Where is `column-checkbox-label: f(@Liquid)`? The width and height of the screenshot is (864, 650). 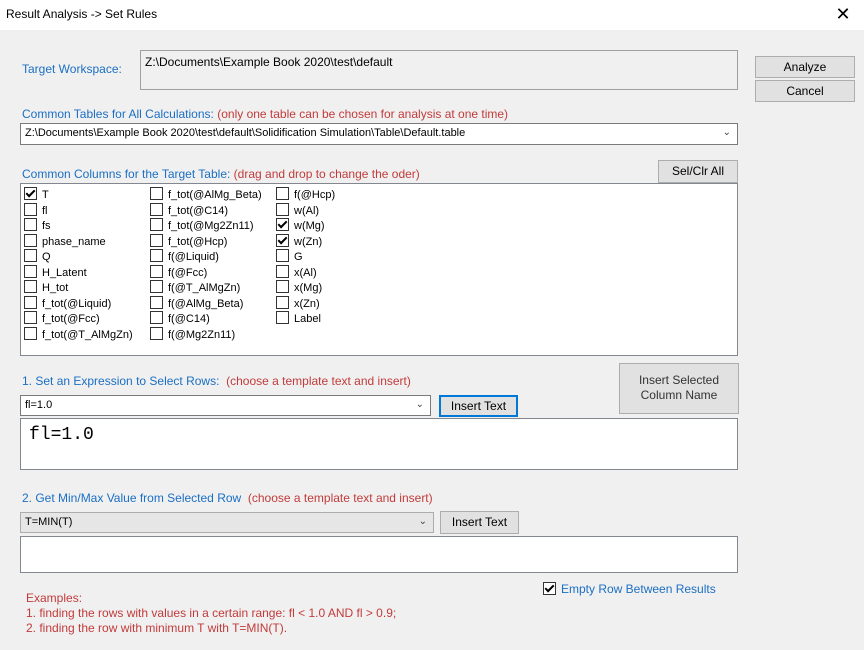
column-checkbox-label: f(@Liquid) is located at coordinates (193, 257).